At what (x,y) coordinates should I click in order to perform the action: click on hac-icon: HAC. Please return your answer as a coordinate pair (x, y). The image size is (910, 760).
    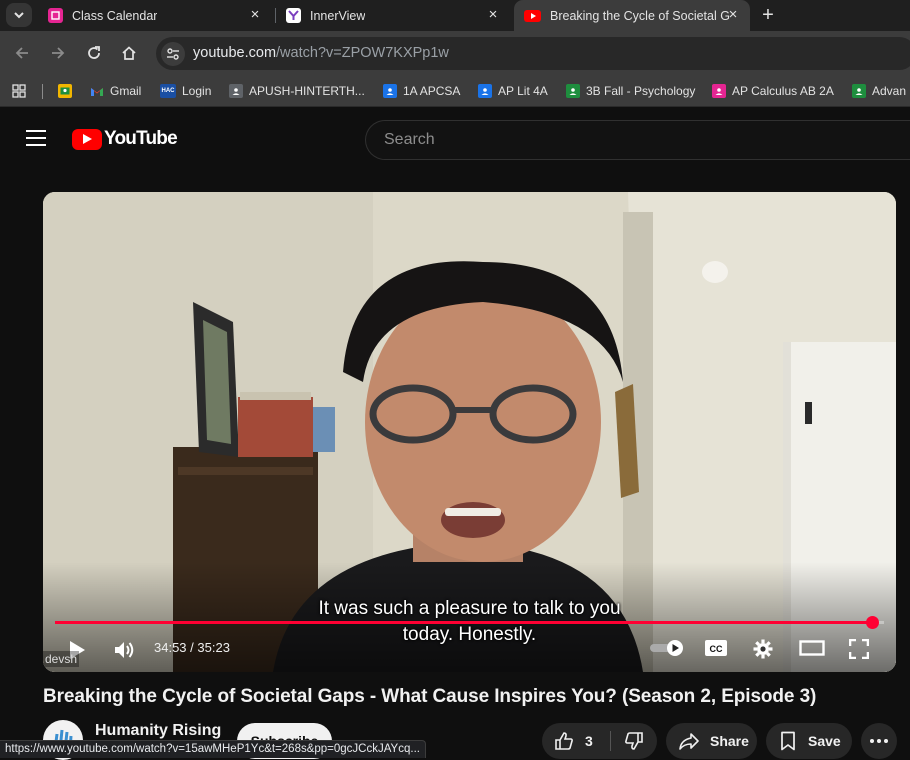
    Looking at the image, I should click on (168, 91).